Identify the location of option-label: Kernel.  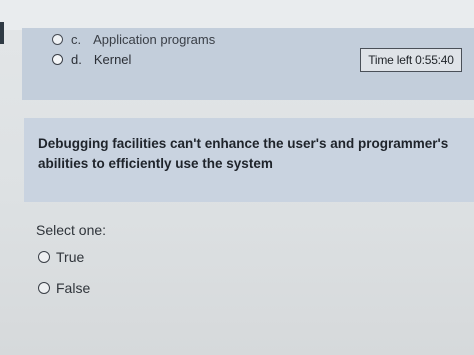
(112, 59).